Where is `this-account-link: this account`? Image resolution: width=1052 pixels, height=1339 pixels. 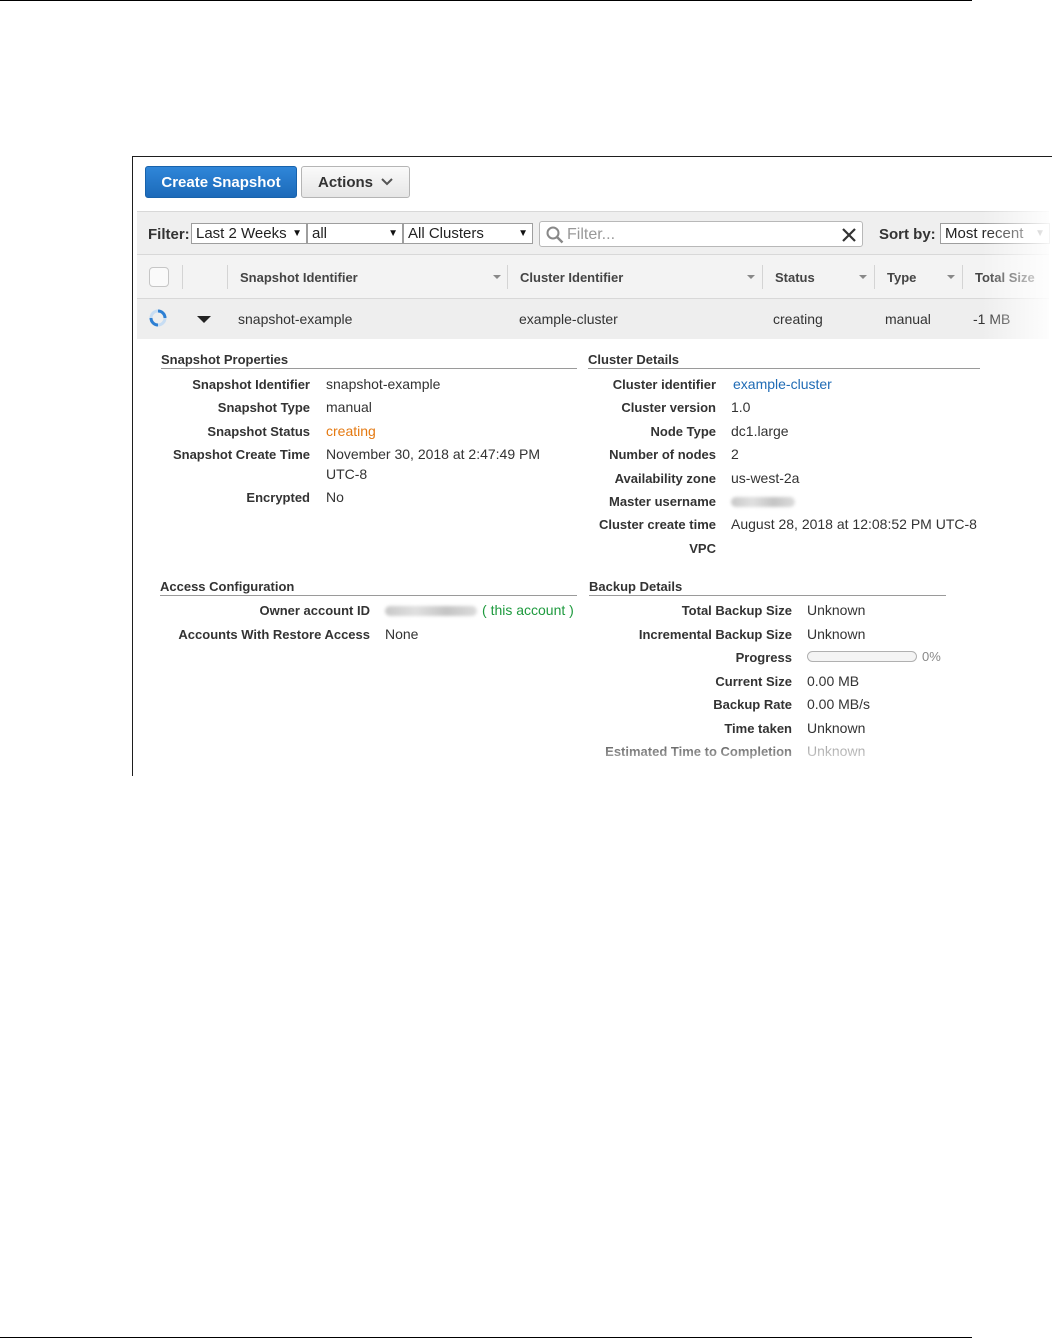
this-account-link: this account is located at coordinates (528, 610).